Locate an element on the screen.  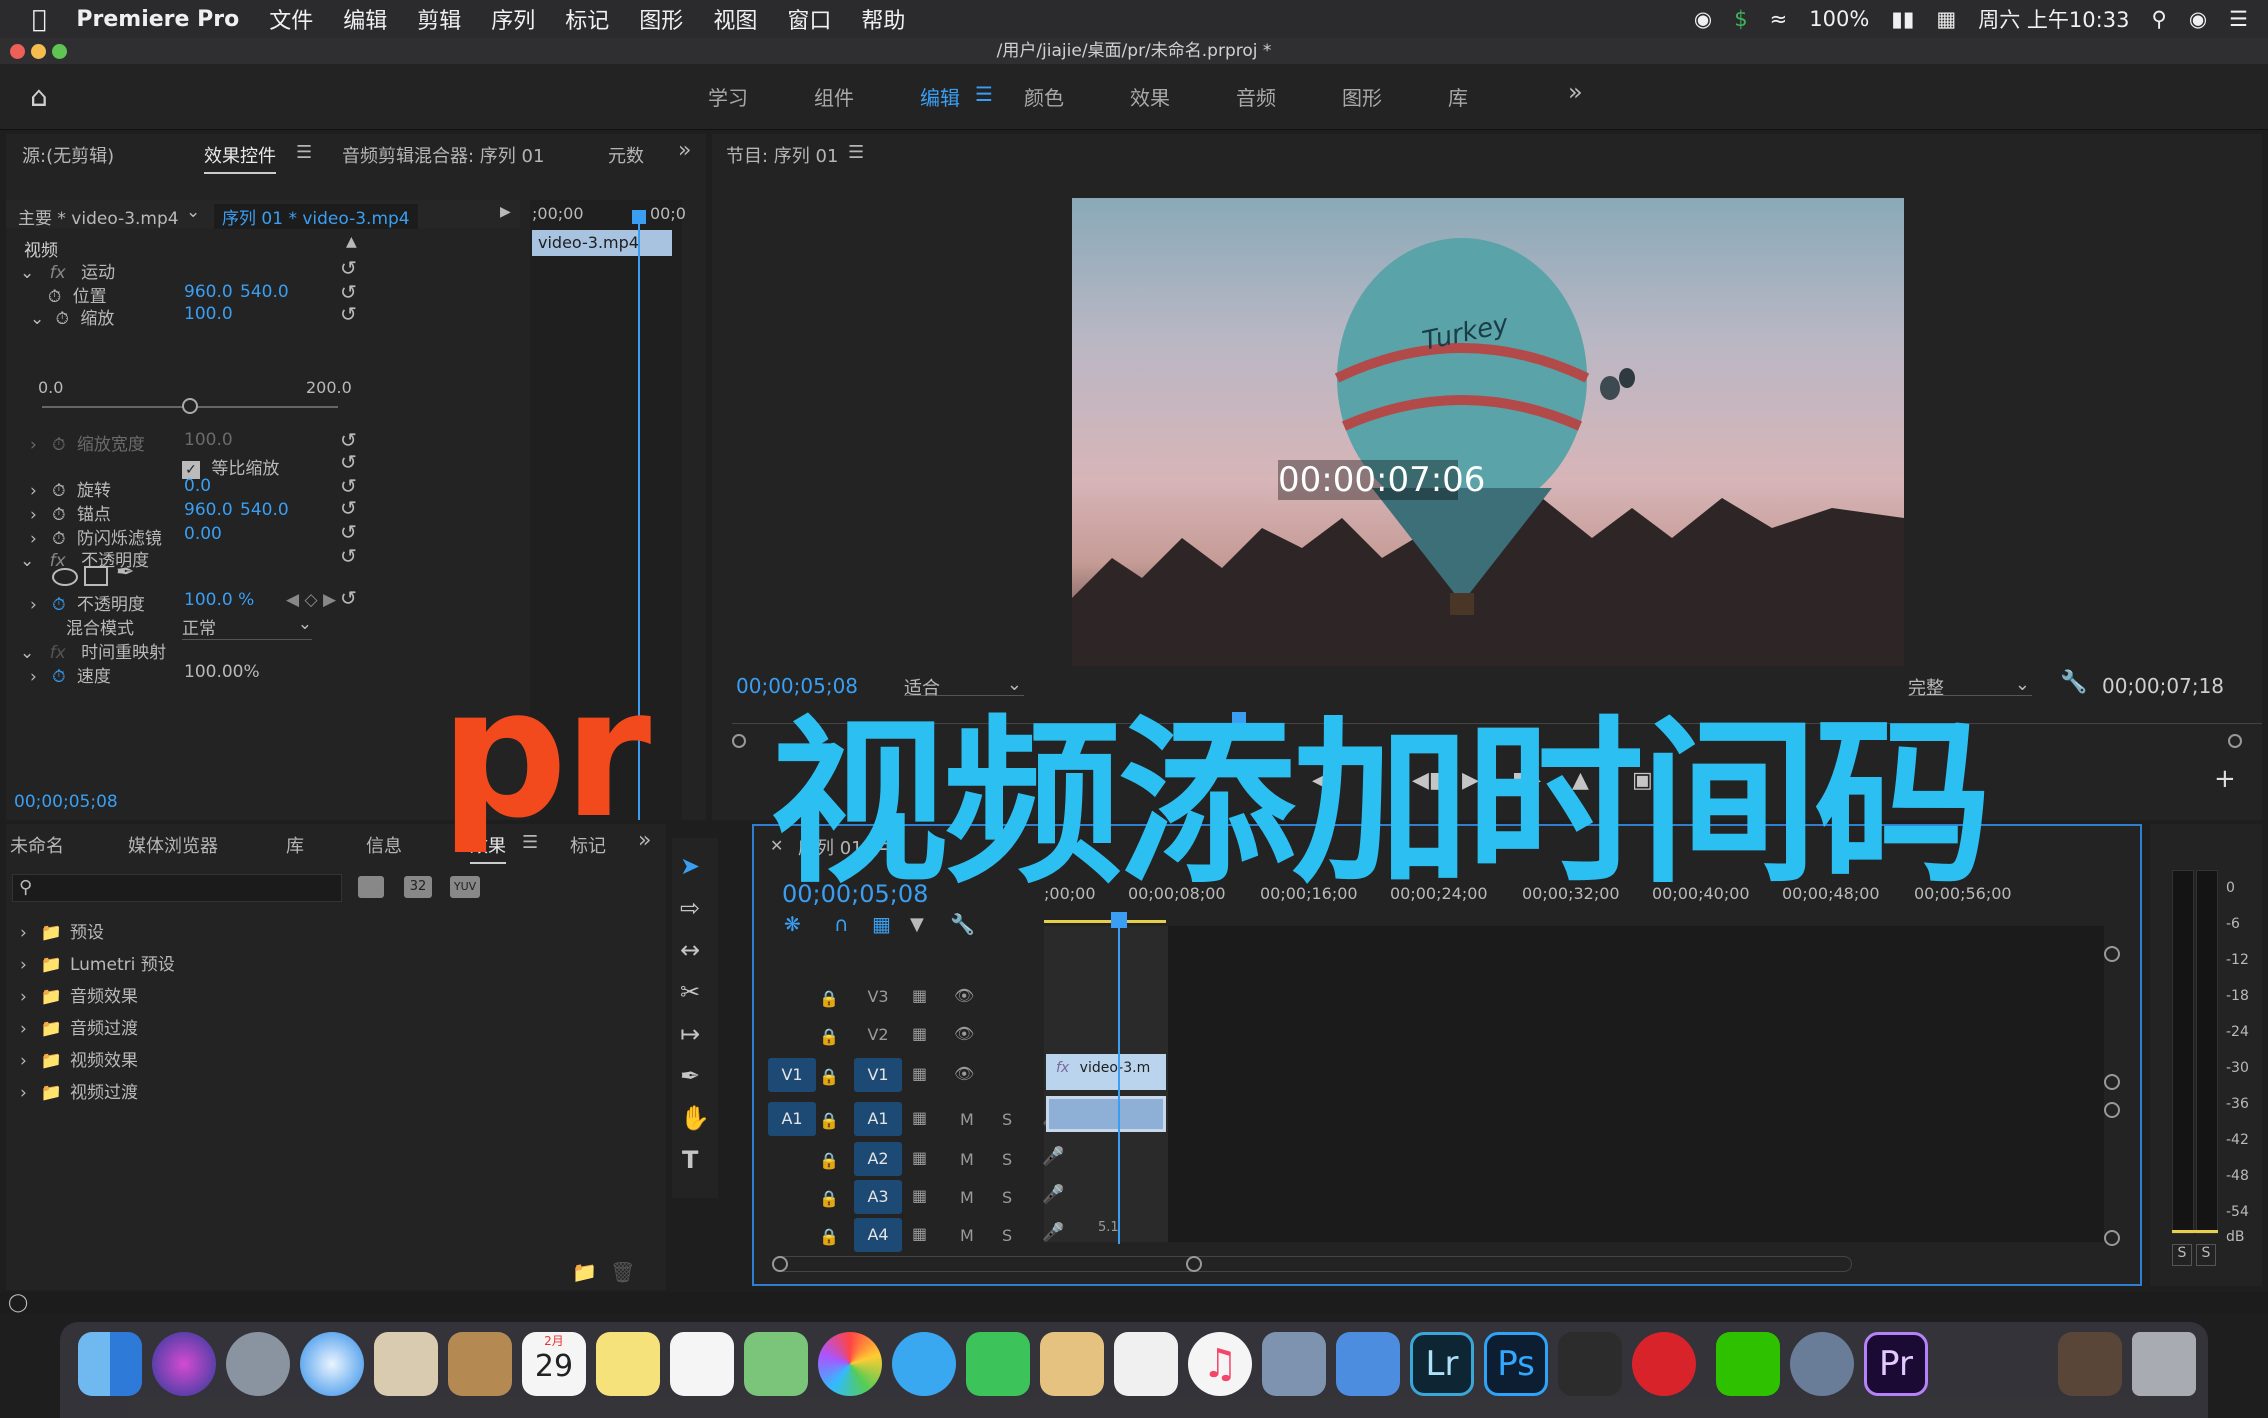
contacts-icon is located at coordinates (480, 1364).